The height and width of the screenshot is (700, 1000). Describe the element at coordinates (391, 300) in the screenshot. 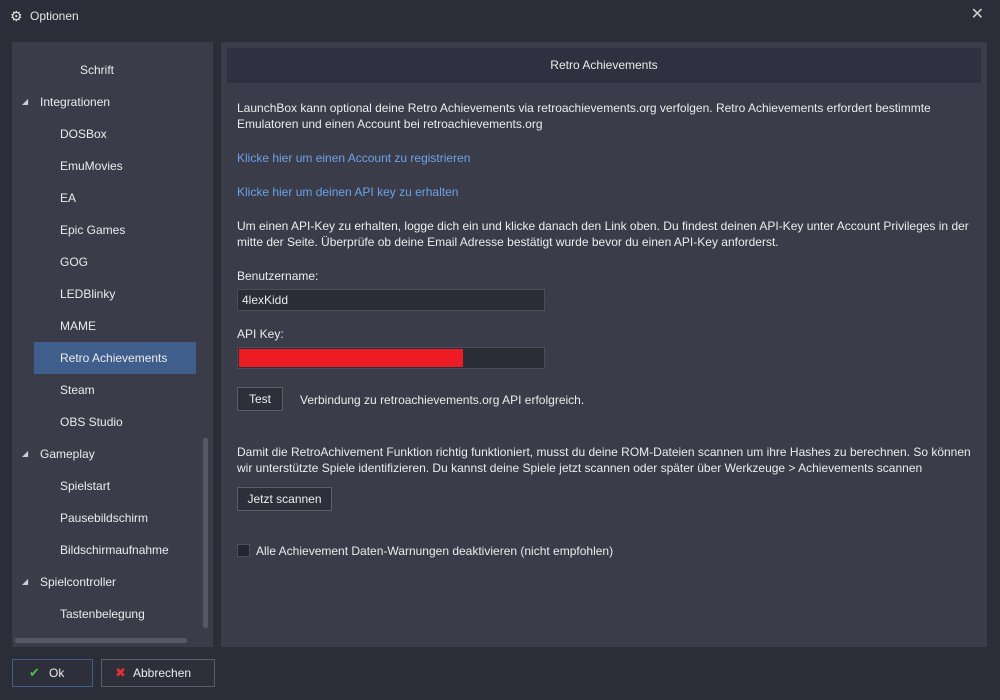

I see `username-input: 4lexKidd` at that location.